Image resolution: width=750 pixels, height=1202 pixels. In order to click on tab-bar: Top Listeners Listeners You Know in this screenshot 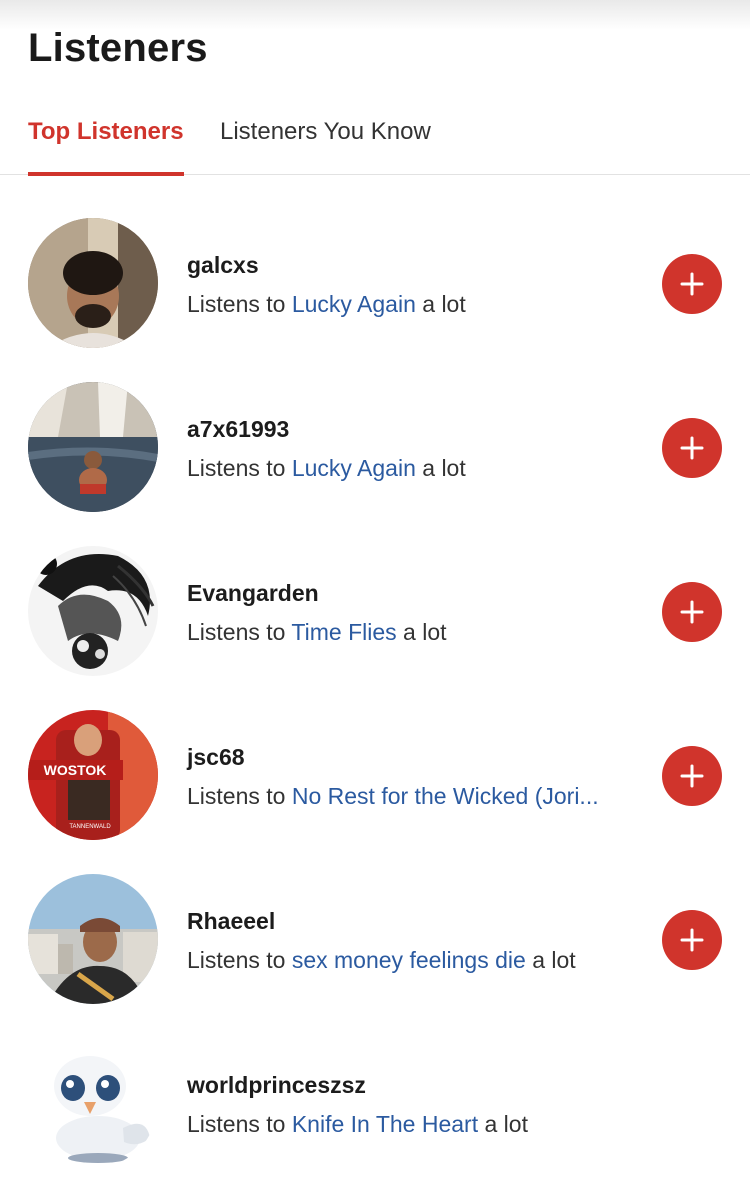, I will do `click(375, 142)`.